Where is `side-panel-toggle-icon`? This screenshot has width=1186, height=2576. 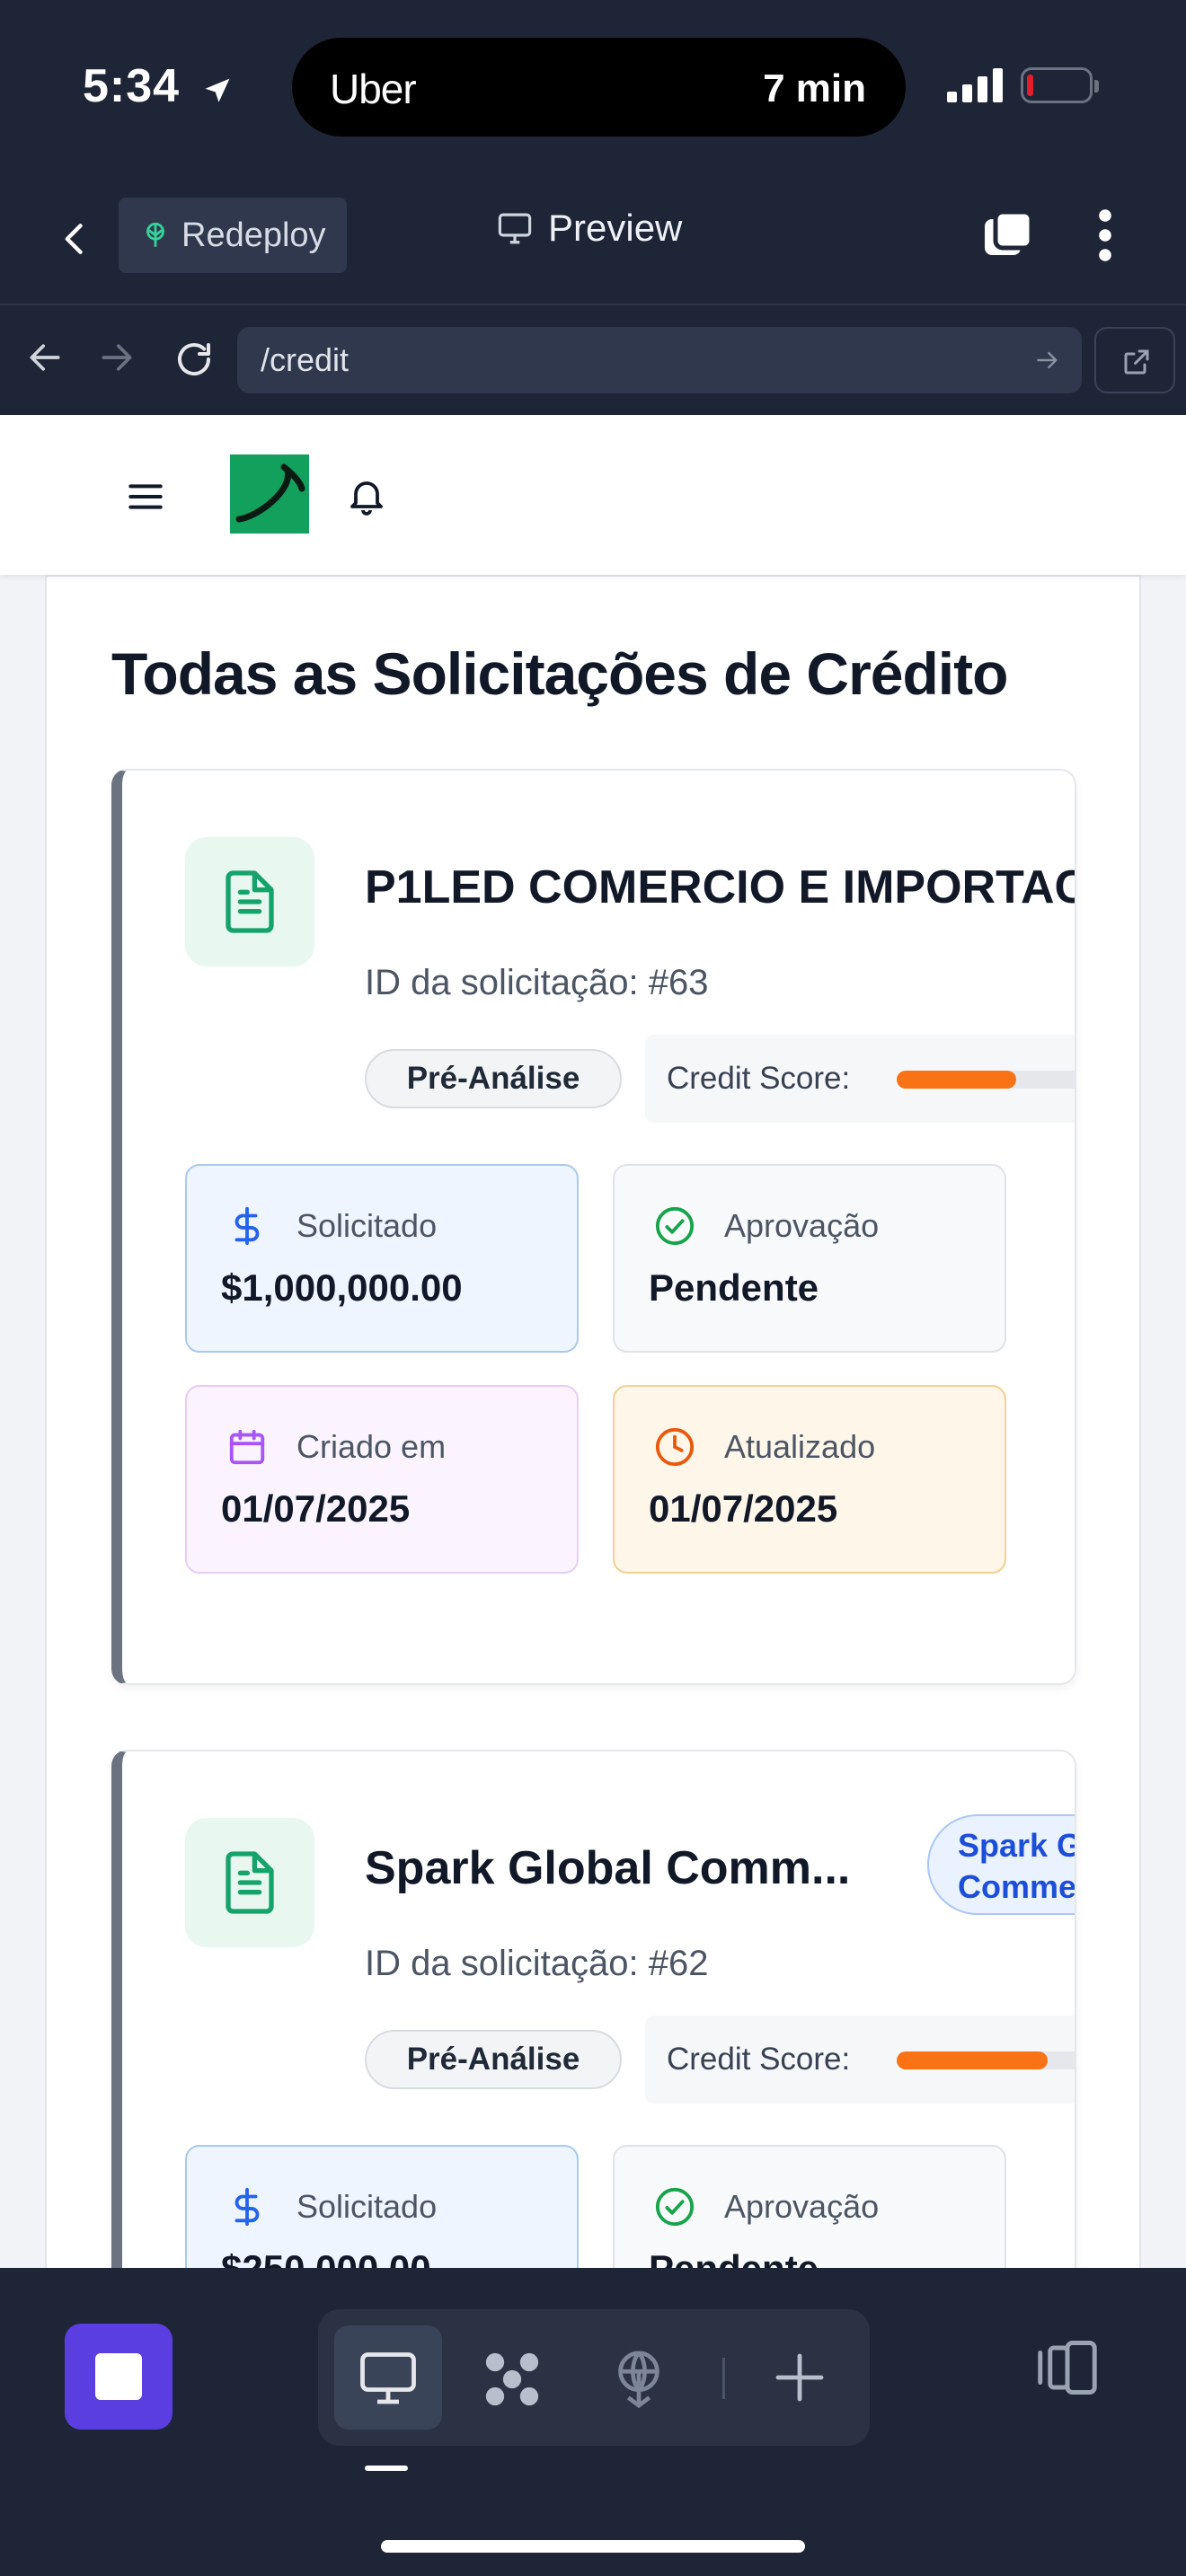 side-panel-toggle-icon is located at coordinates (1067, 2367).